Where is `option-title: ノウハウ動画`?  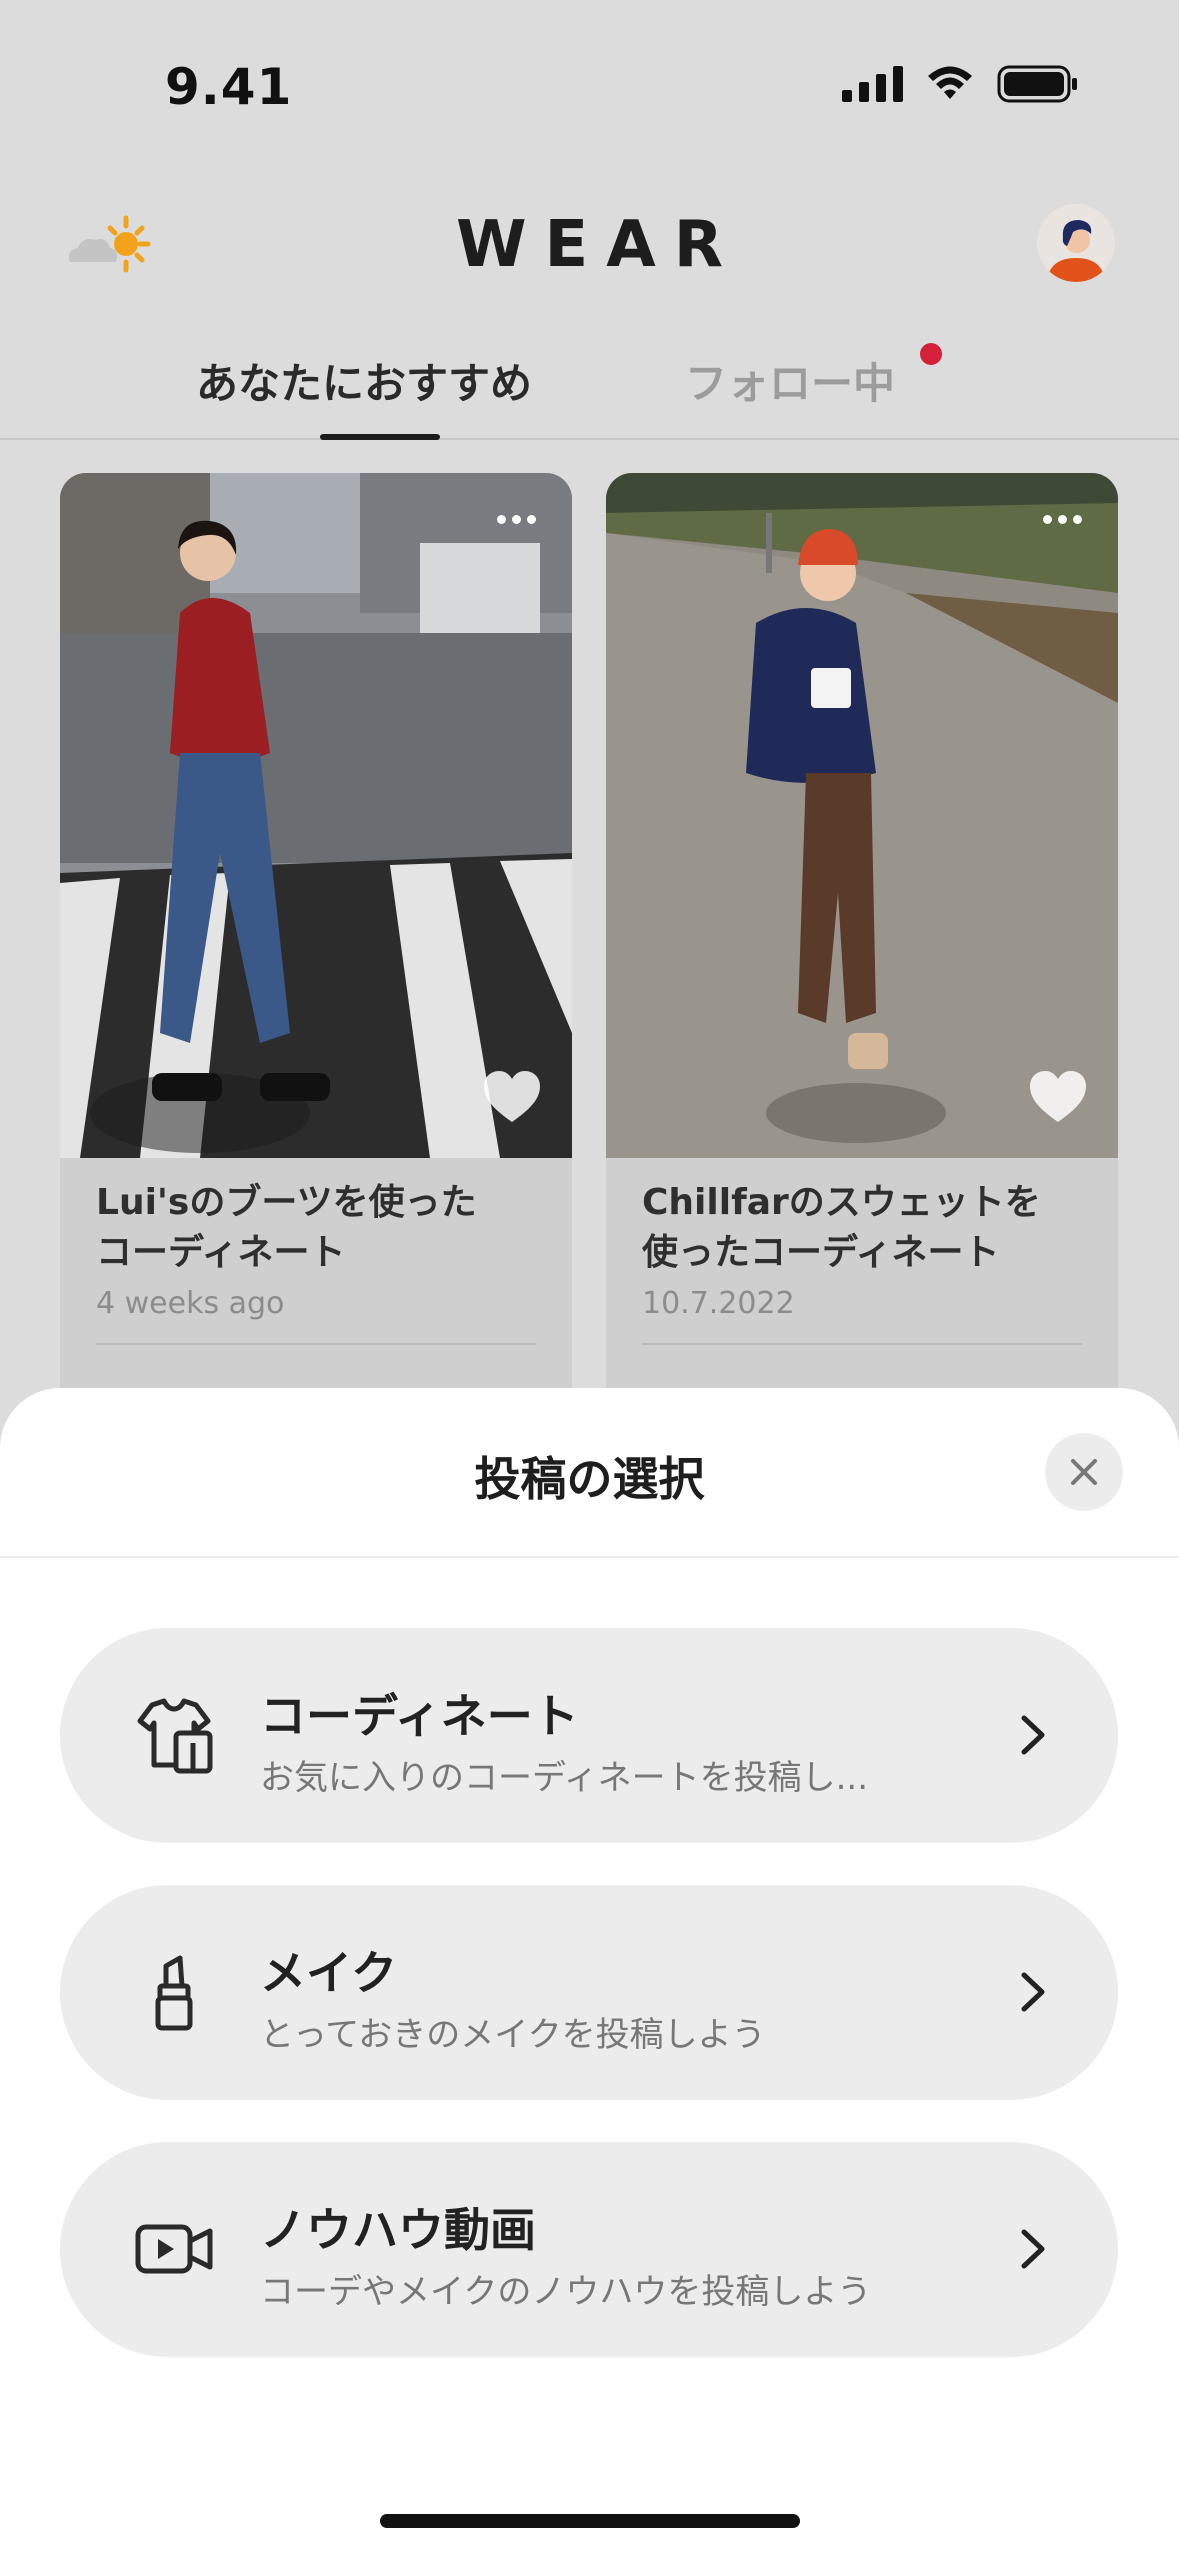
option-title: ノウハウ動画 is located at coordinates (398, 2230).